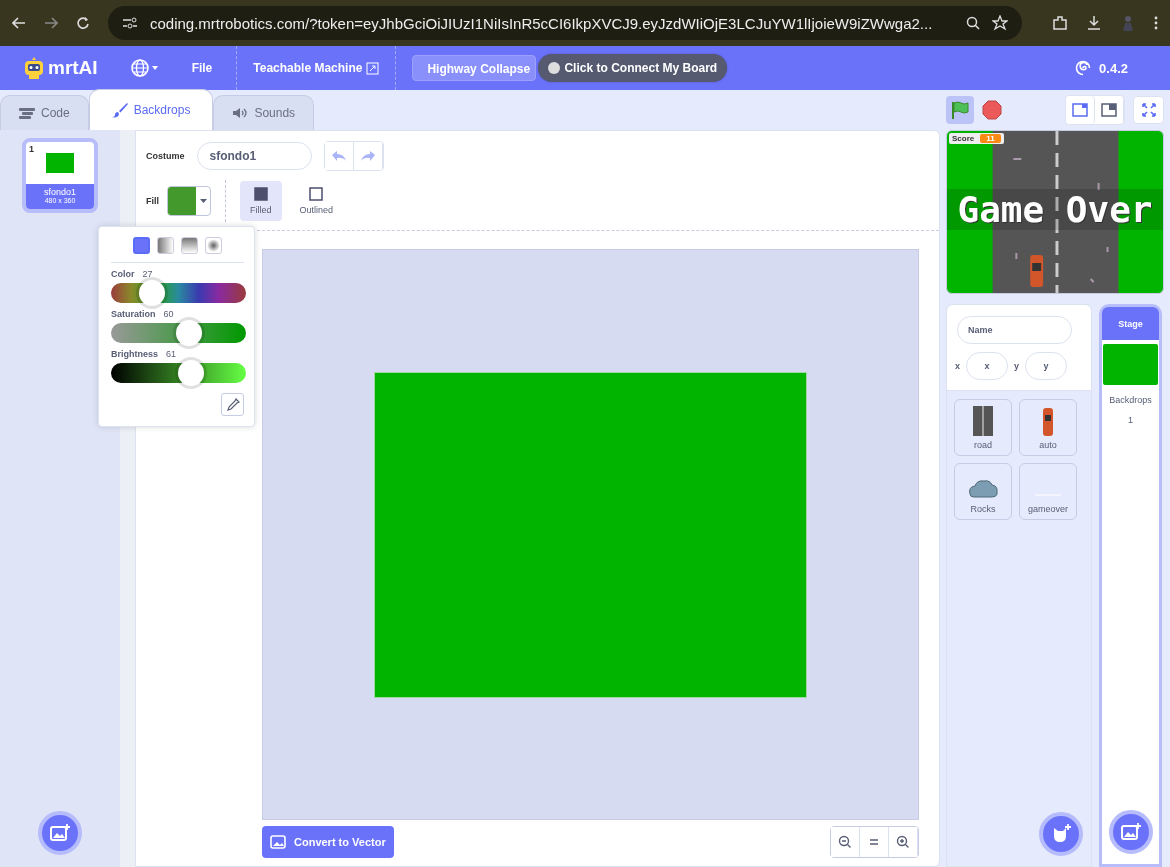 Image resolution: width=1170 pixels, height=867 pixels. What do you see at coordinates (134, 354) in the screenshot?
I see `slider-label: Brightness` at bounding box center [134, 354].